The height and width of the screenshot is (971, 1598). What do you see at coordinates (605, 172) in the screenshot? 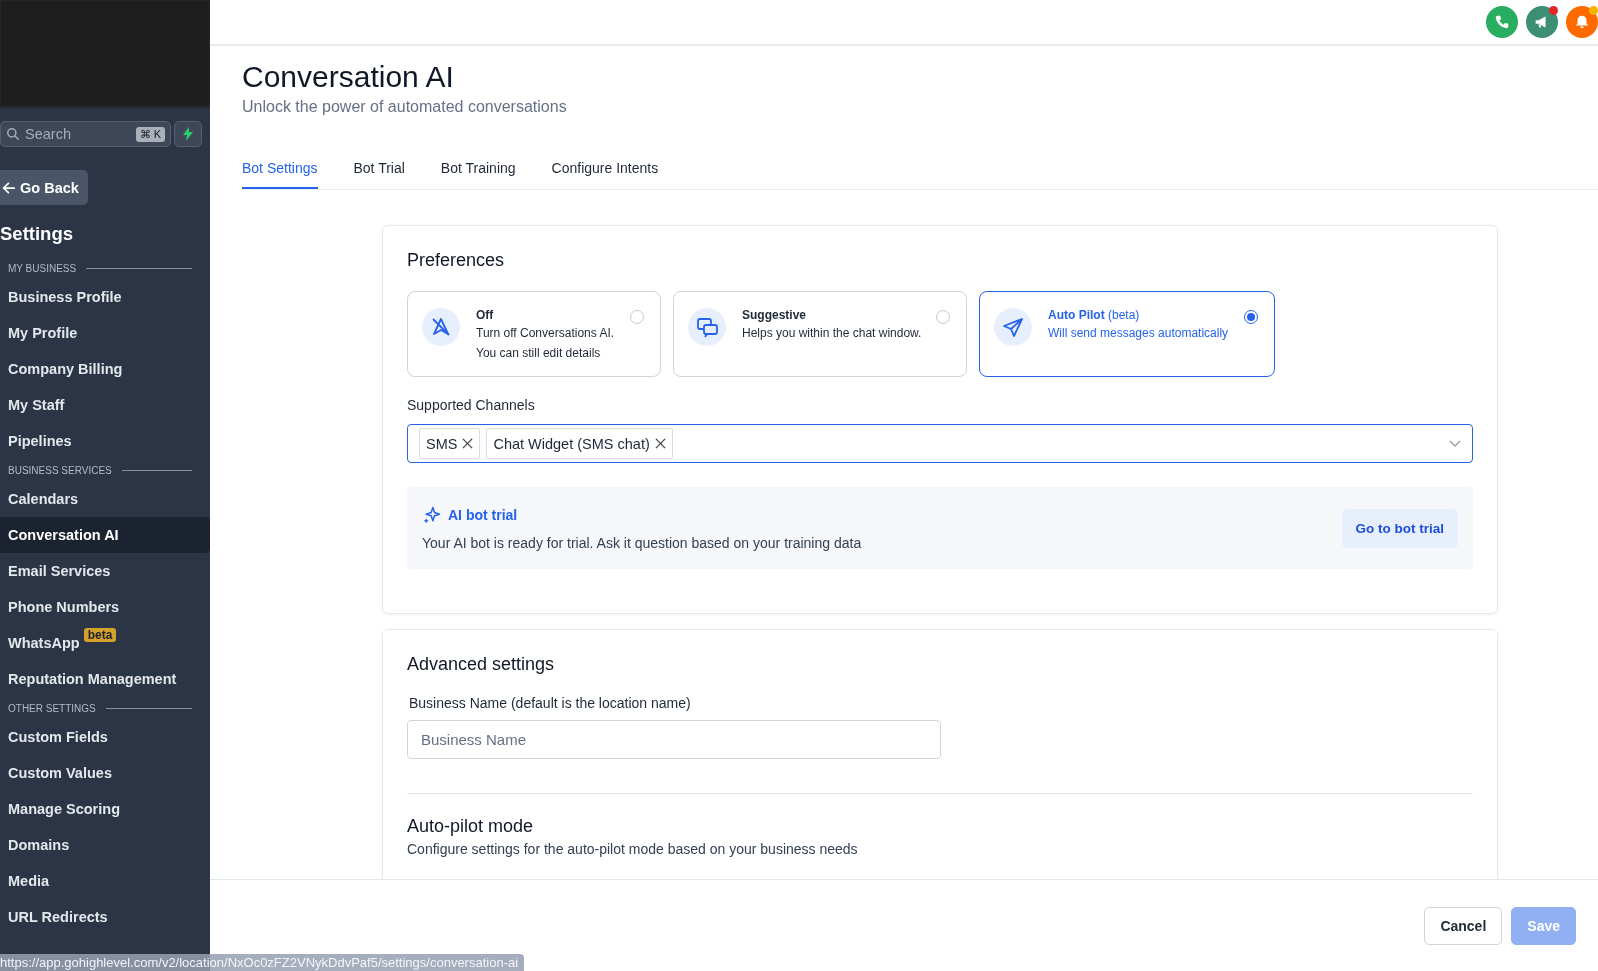
I see `tab: Configure Intents` at bounding box center [605, 172].